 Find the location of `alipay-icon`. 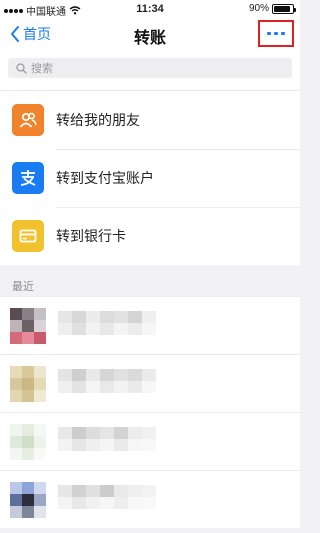

alipay-icon is located at coordinates (28, 178).